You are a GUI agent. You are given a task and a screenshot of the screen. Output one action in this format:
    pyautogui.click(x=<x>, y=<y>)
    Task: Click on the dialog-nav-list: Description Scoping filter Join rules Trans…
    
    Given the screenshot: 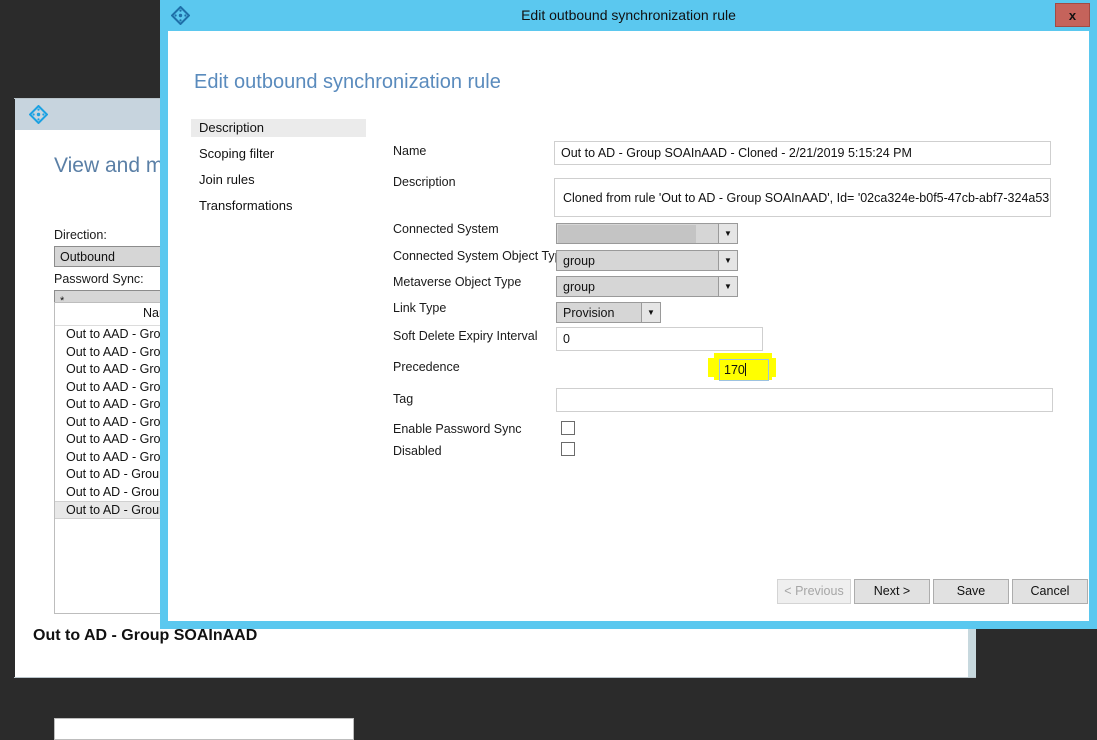 What is the action you would take?
    pyautogui.click(x=278, y=171)
    